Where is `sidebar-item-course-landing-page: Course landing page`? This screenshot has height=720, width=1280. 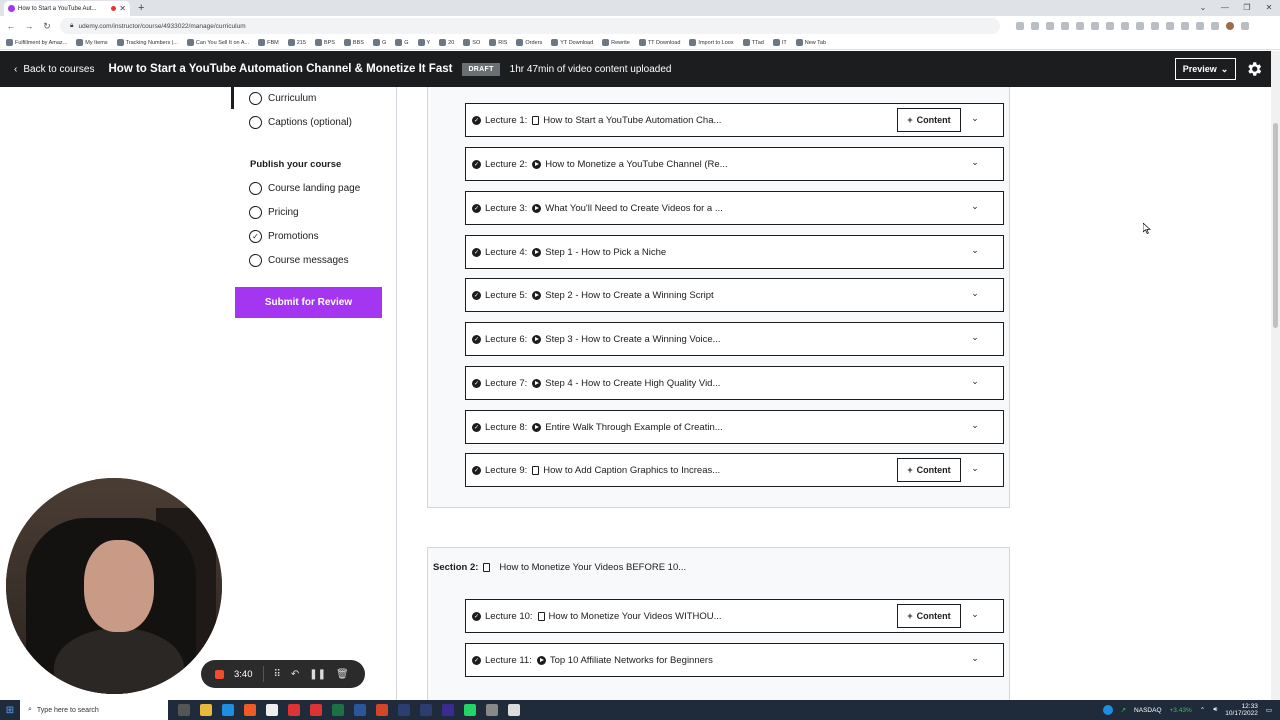 sidebar-item-course-landing-page: Course landing page is located at coordinates (304, 188).